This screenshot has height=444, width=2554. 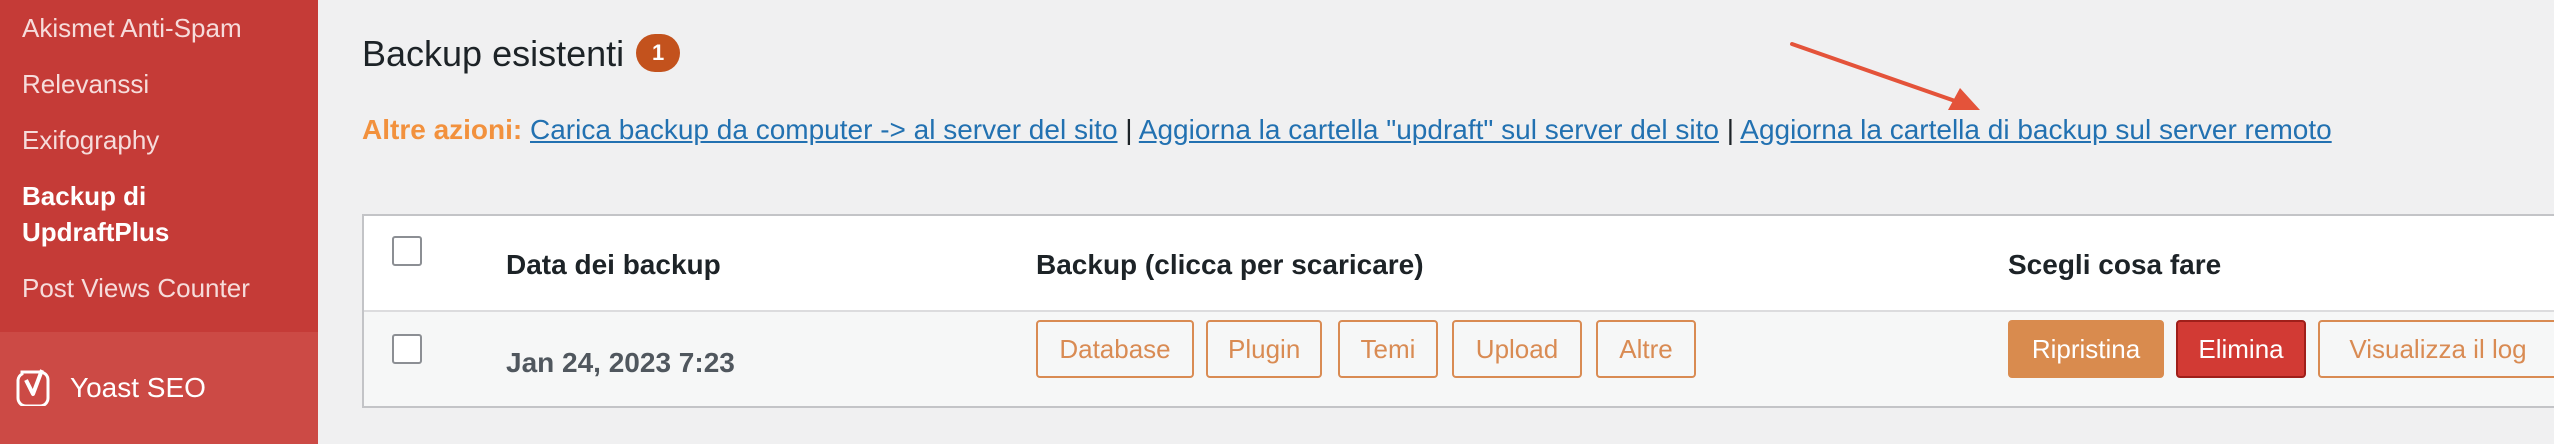 What do you see at coordinates (1885, 76) in the screenshot?
I see `annotation-arrow-icon` at bounding box center [1885, 76].